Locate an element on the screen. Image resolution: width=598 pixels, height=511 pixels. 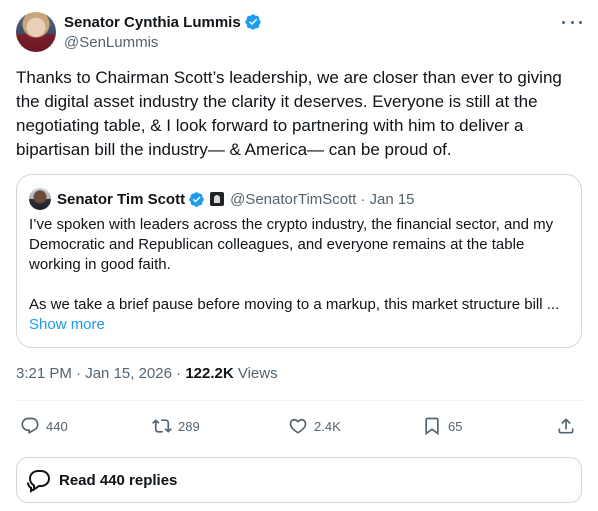
government-org-icon is located at coordinates (217, 199).